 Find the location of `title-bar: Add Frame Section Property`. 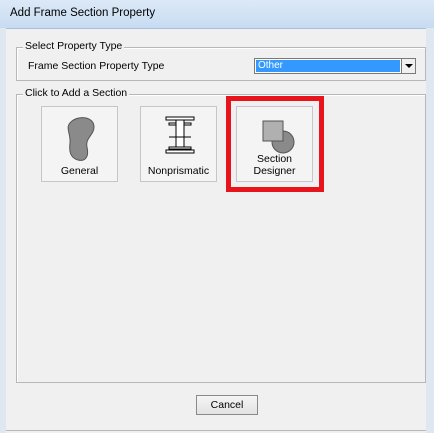

title-bar: Add Frame Section Property is located at coordinates (217, 14).